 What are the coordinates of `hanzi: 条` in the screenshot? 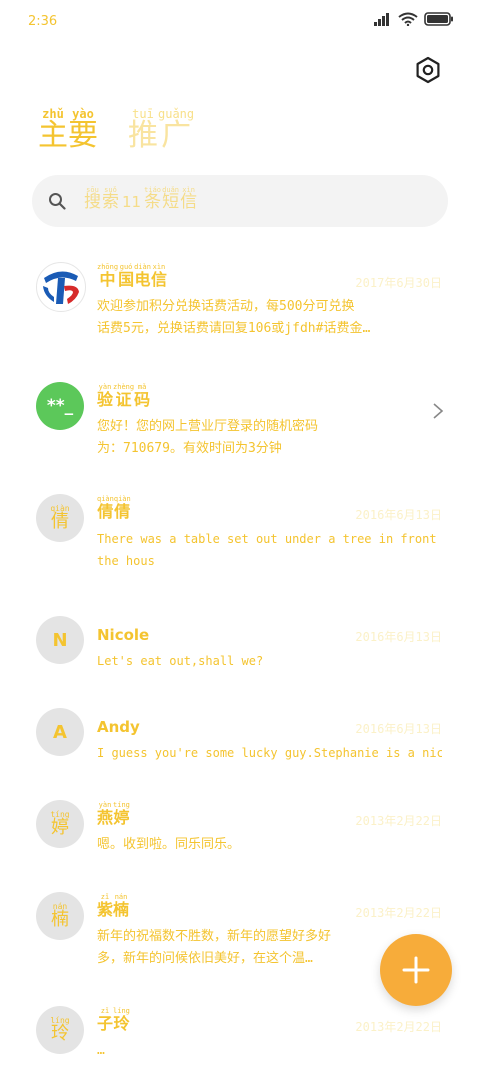 It's located at (153, 202).